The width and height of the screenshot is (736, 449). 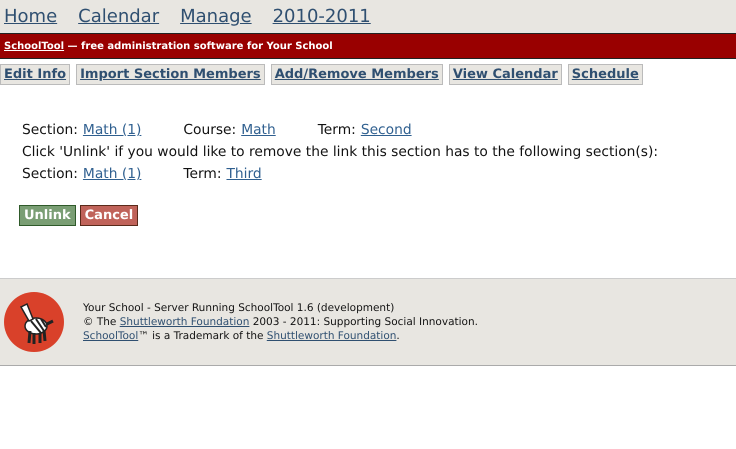 I want to click on footer-link: SchoolTool, so click(x=110, y=336).